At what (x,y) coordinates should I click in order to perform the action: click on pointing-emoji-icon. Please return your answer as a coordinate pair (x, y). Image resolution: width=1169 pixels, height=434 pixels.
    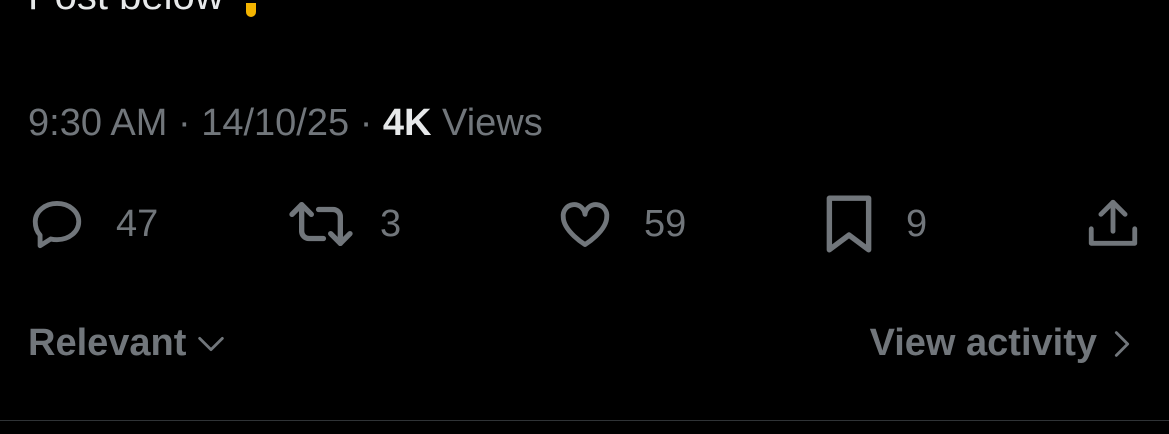
    Looking at the image, I should click on (250, 9).